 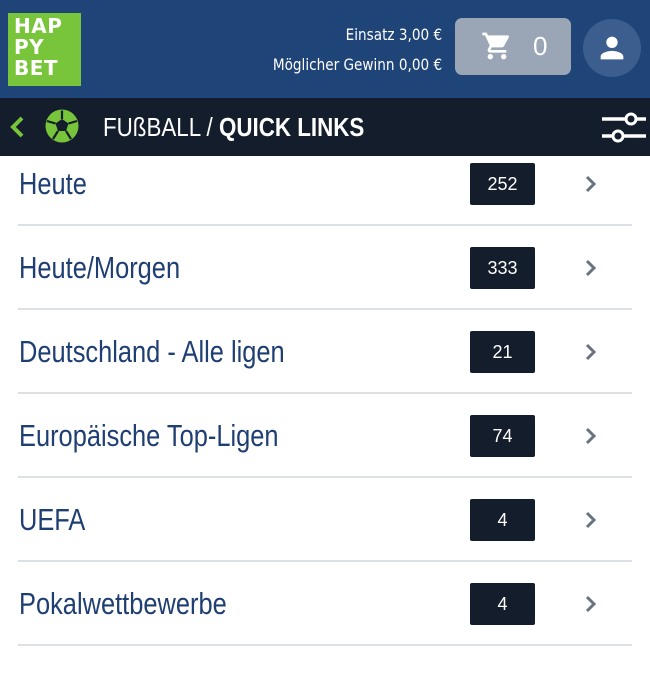 I want to click on filter-sliders-icon, so click(x=624, y=128).